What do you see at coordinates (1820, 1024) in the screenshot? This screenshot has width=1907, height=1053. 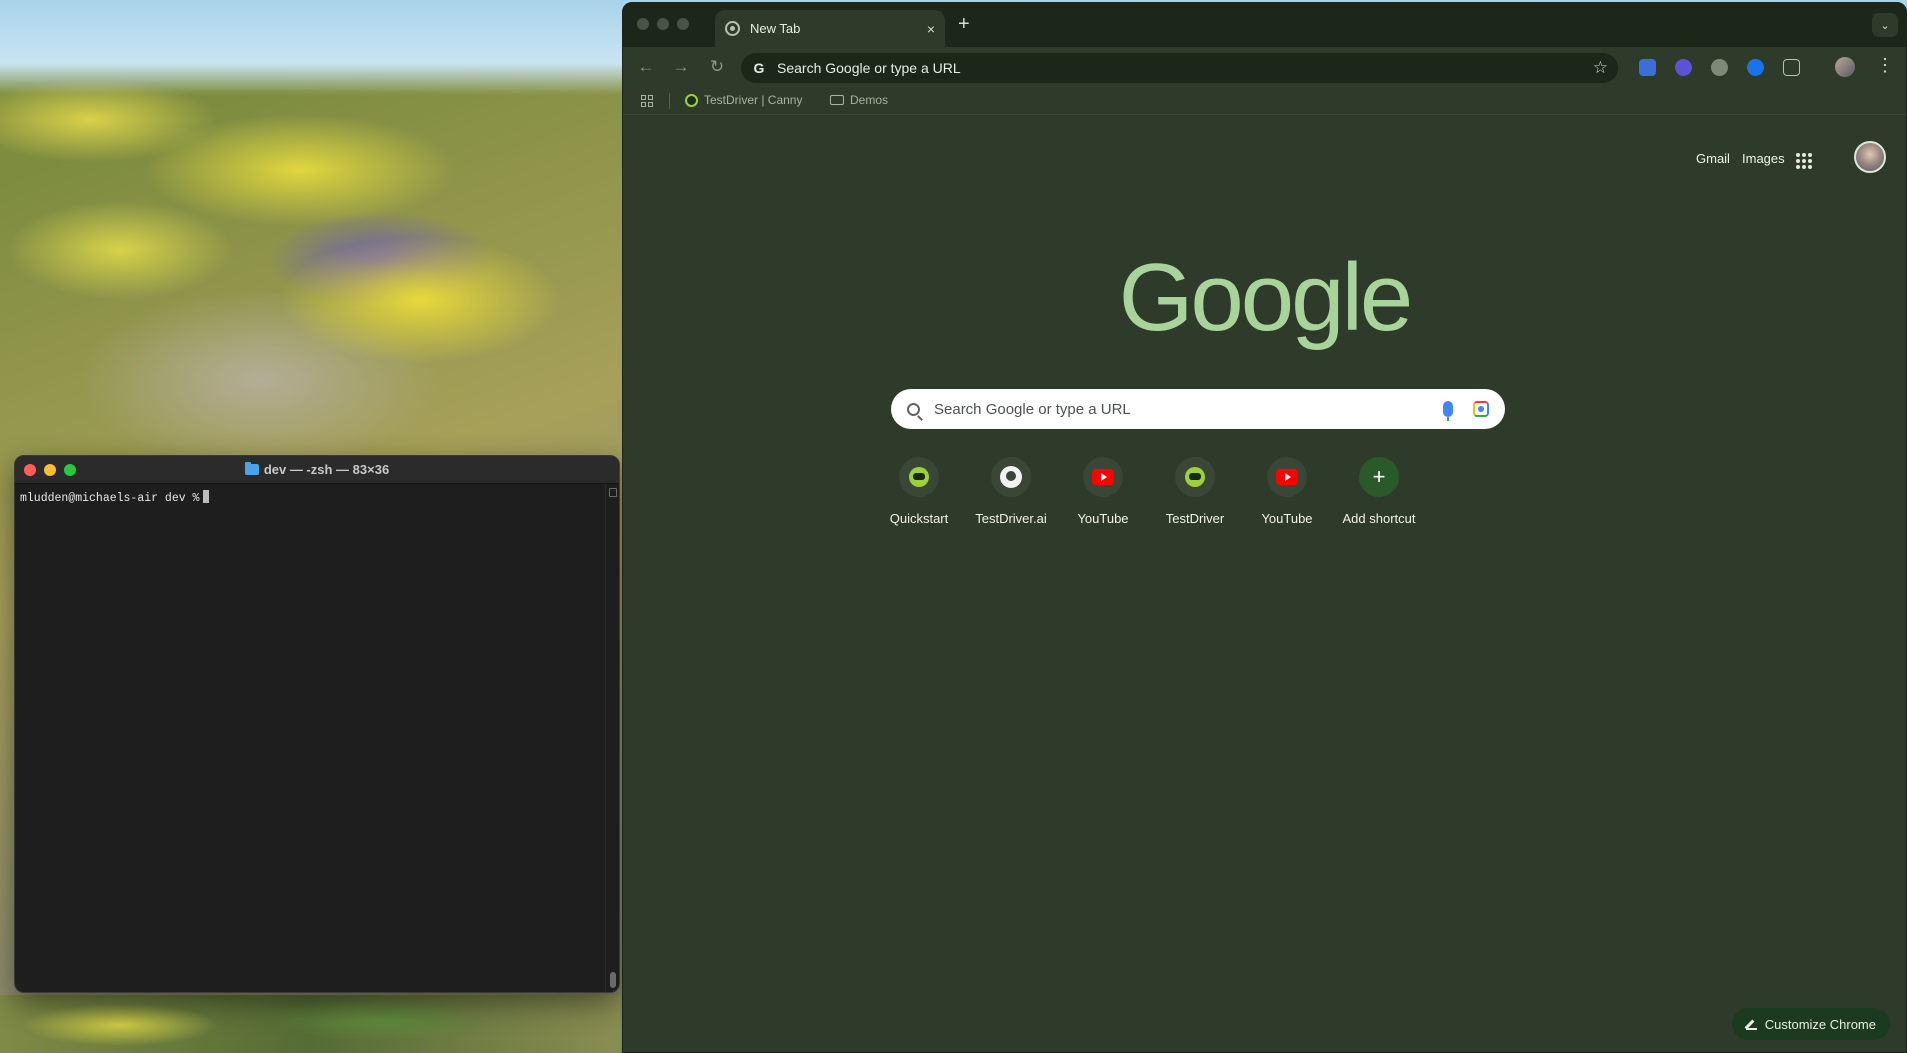 I see `customize-chrome-label: Customize Chrome` at bounding box center [1820, 1024].